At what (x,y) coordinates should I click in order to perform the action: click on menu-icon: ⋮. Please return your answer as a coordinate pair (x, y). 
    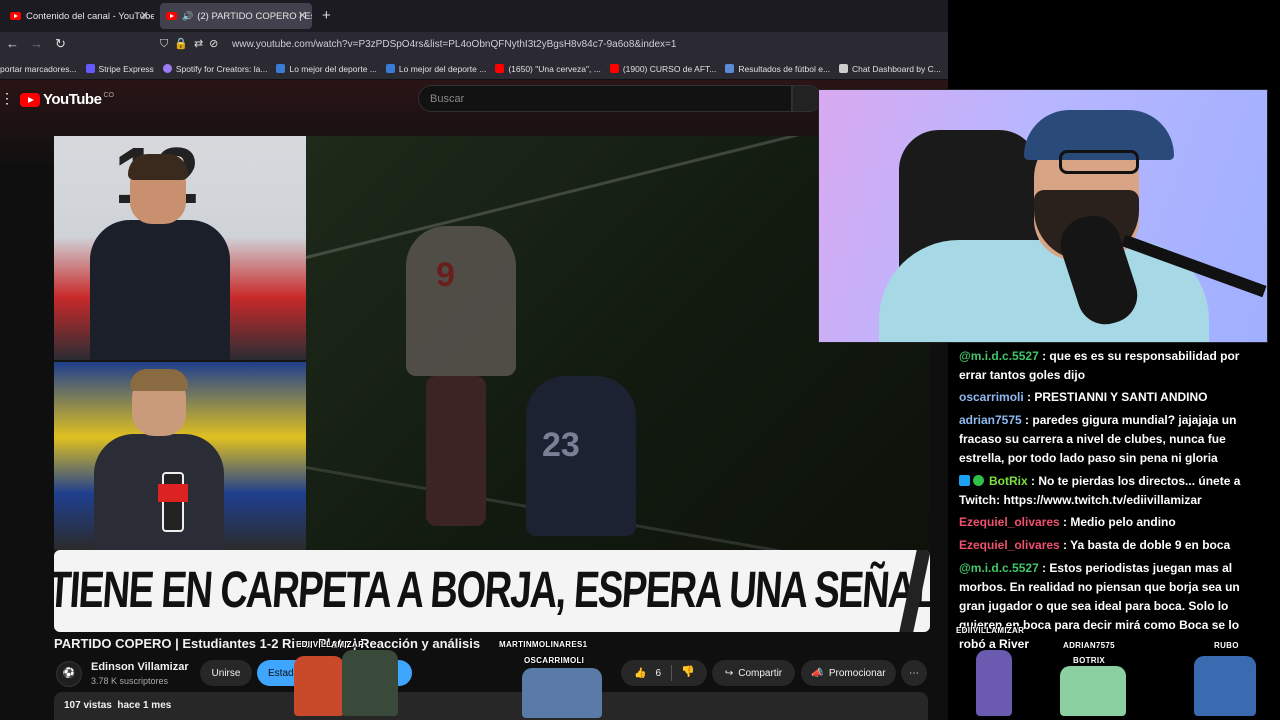
    Looking at the image, I should click on (7, 98).